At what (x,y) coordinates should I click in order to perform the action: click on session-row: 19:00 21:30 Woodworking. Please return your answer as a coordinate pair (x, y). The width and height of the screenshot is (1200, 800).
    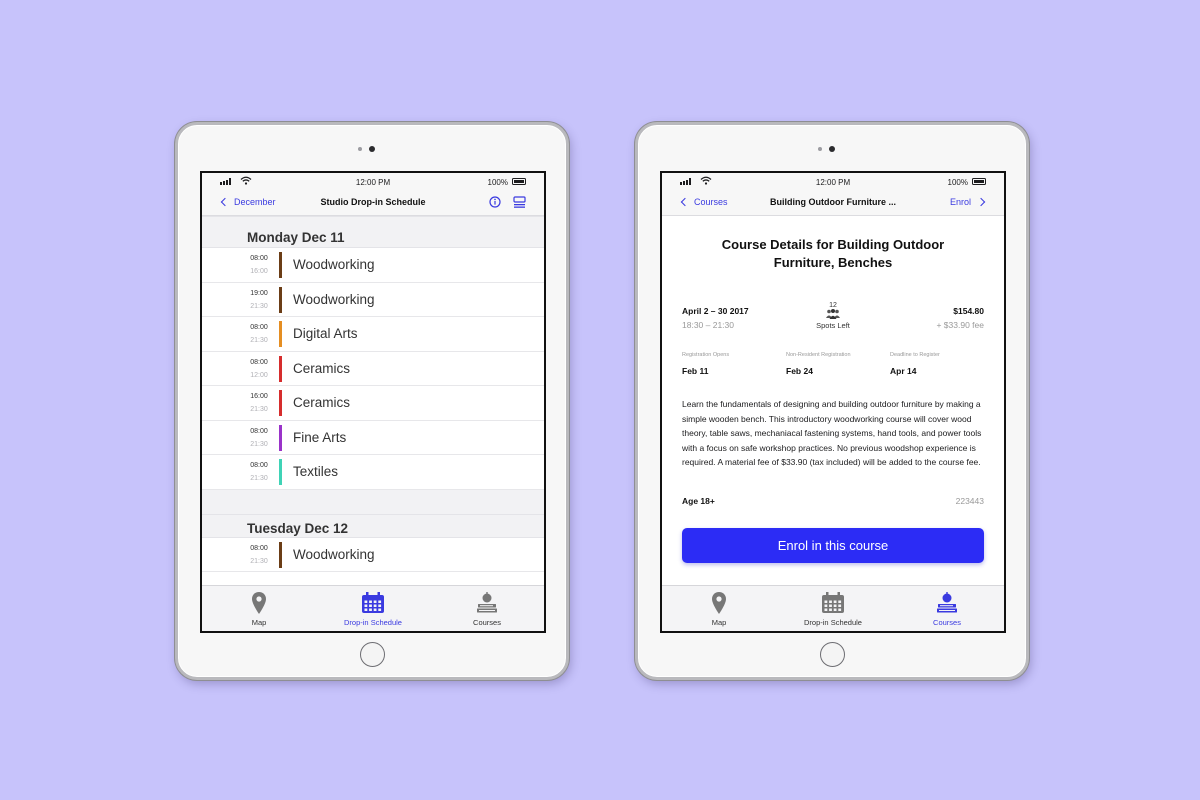
    Looking at the image, I should click on (373, 299).